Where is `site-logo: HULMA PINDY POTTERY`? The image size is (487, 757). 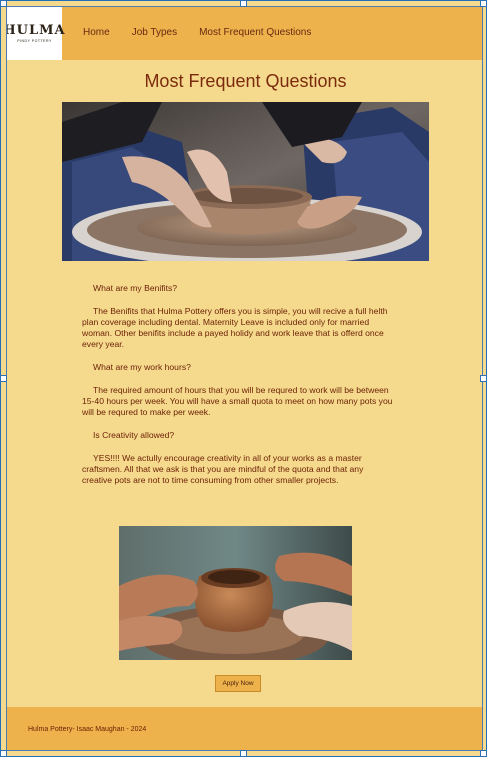 site-logo: HULMA PINDY POTTERY is located at coordinates (36, 33).